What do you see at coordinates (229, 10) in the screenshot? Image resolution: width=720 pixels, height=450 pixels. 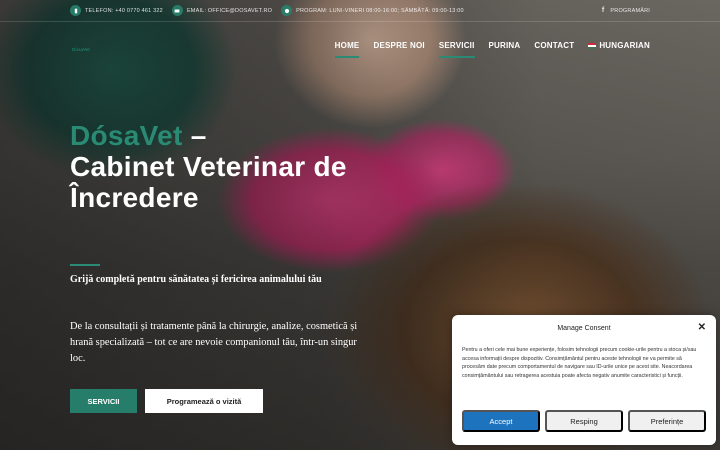 I see `email-text: EMAIL: OFFICE@DOSAVET.RO` at bounding box center [229, 10].